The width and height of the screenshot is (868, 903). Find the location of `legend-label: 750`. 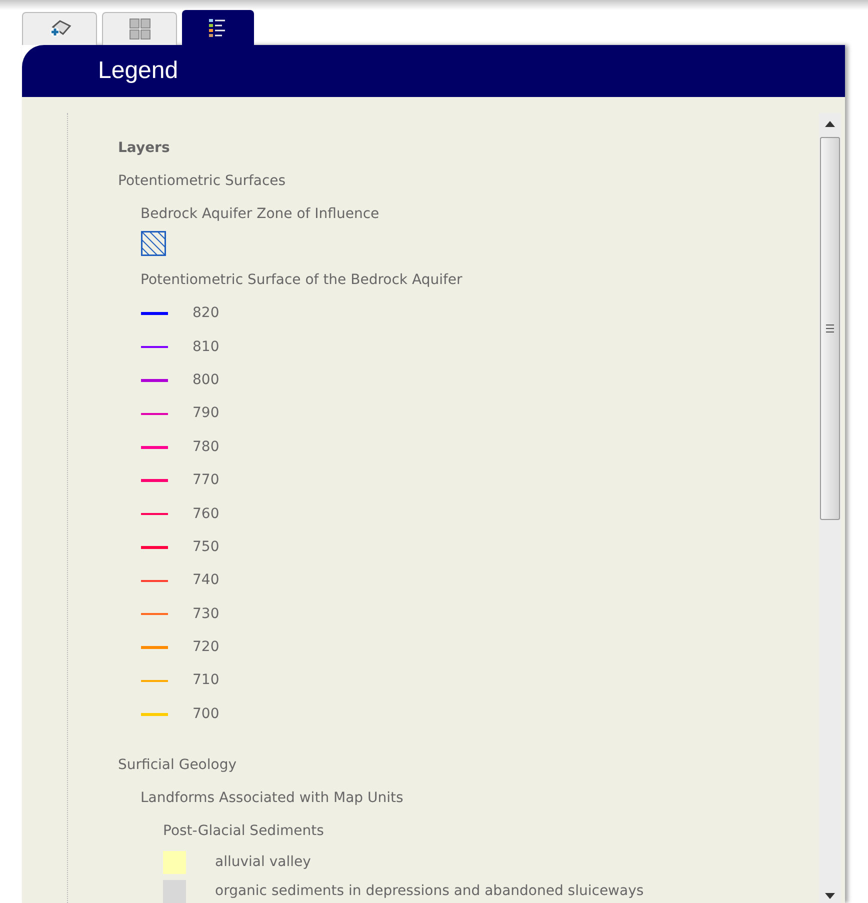

legend-label: 750 is located at coordinates (206, 547).